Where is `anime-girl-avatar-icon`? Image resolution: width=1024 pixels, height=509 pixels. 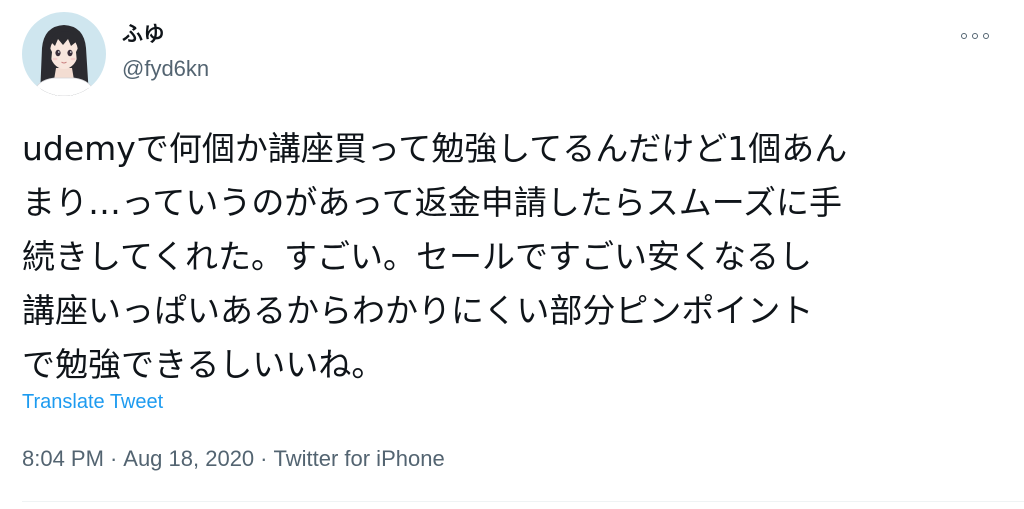
anime-girl-avatar-icon is located at coordinates (64, 54).